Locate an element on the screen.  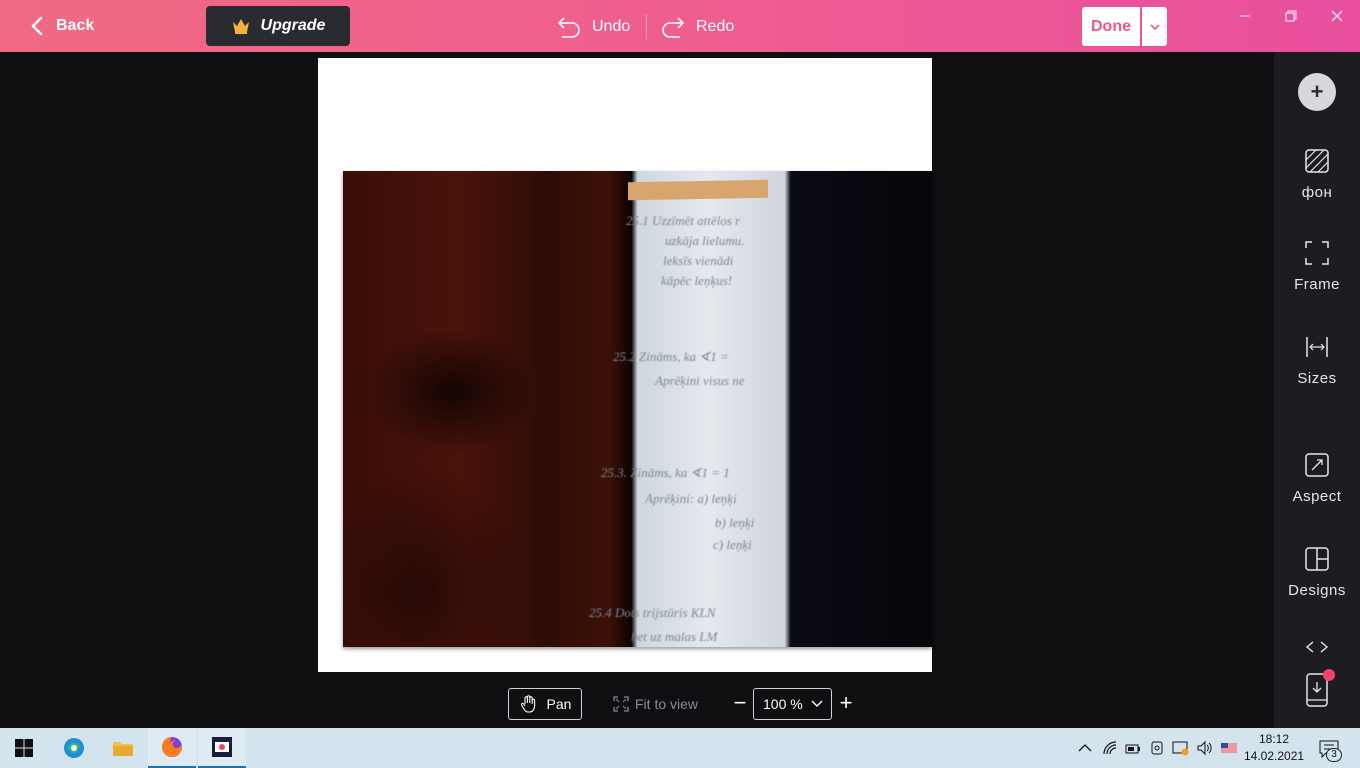
photo-text-line: 25.4 Dots trijstūris KLN is located at coordinates (652, 612).